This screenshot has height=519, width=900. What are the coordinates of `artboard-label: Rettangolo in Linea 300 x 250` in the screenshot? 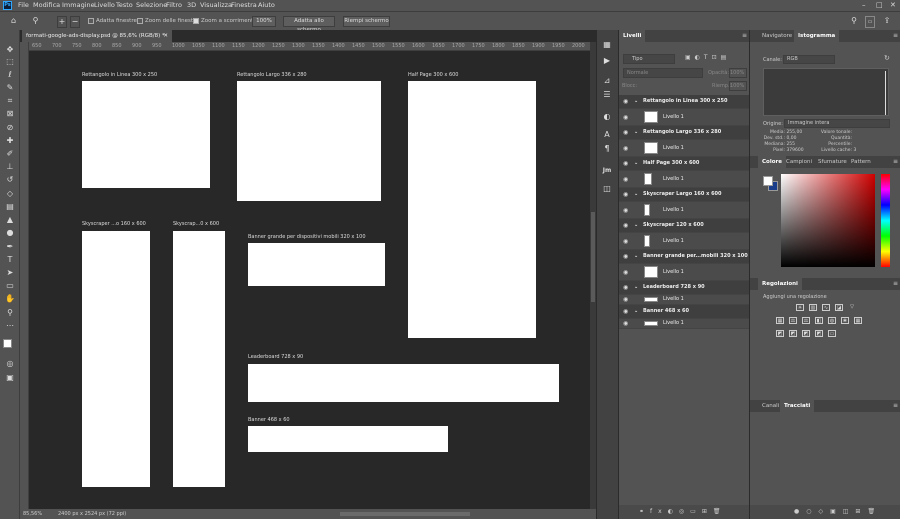 It's located at (119, 75).